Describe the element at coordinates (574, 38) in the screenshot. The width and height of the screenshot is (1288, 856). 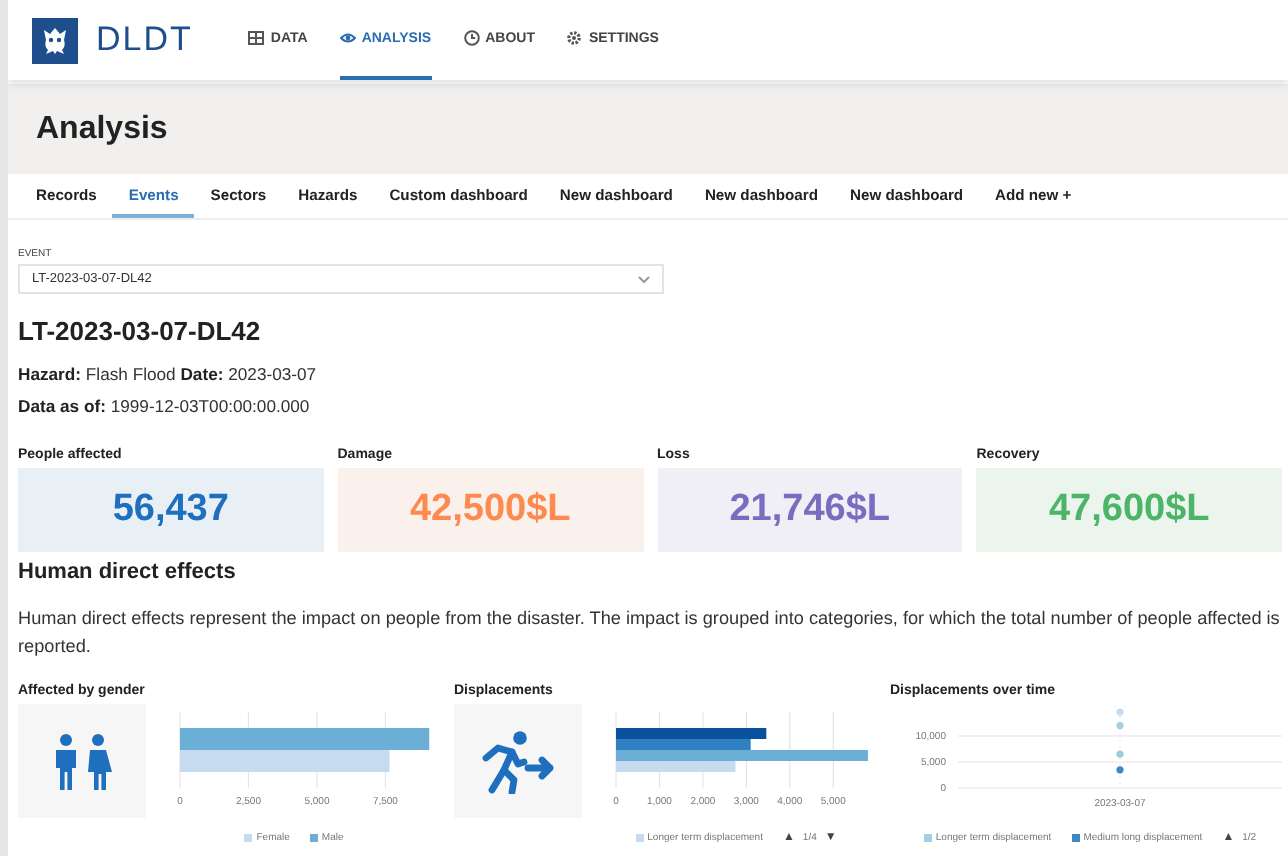
I see `gear-icon` at that location.